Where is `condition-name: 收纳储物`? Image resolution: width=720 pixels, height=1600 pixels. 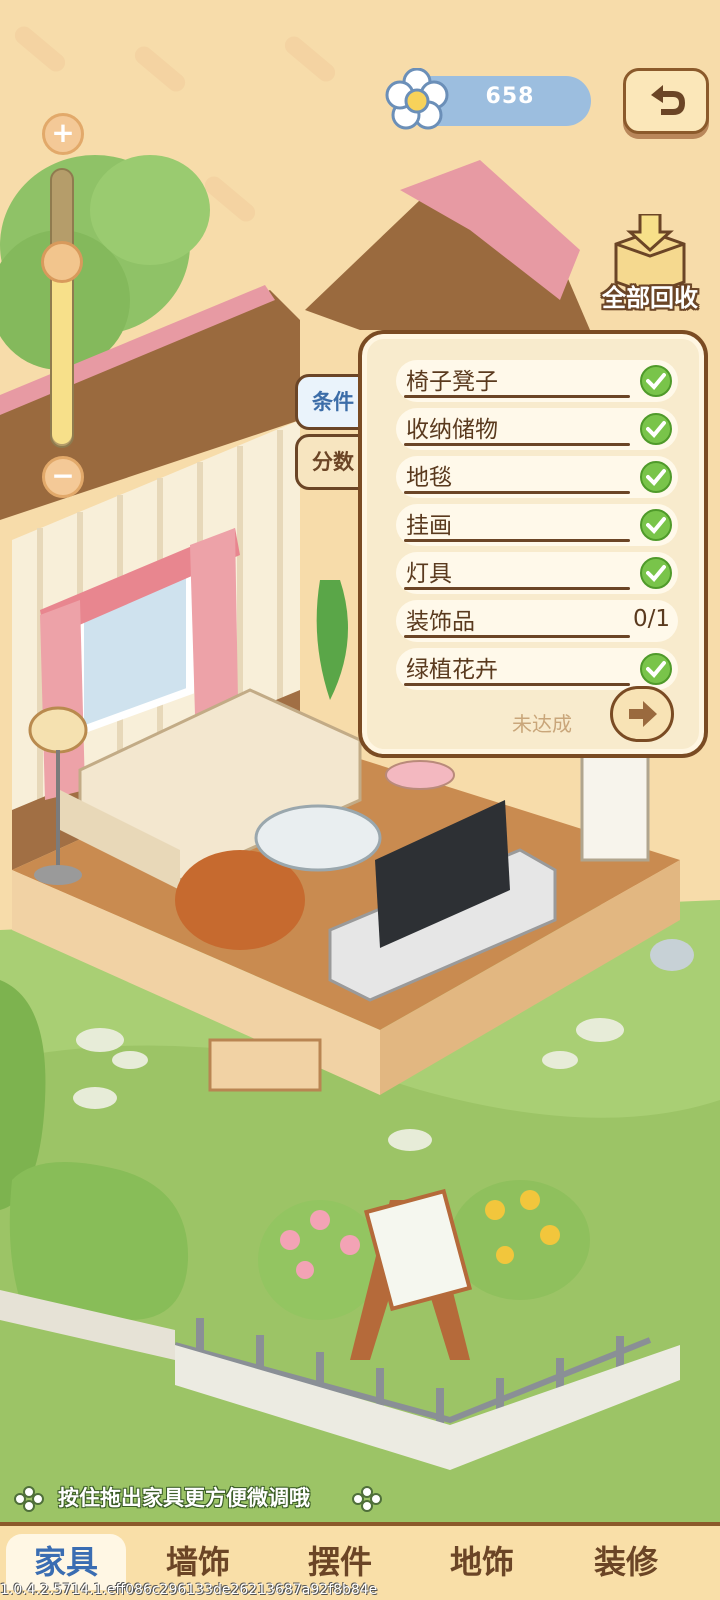 condition-name: 收纳储物 is located at coordinates (452, 430).